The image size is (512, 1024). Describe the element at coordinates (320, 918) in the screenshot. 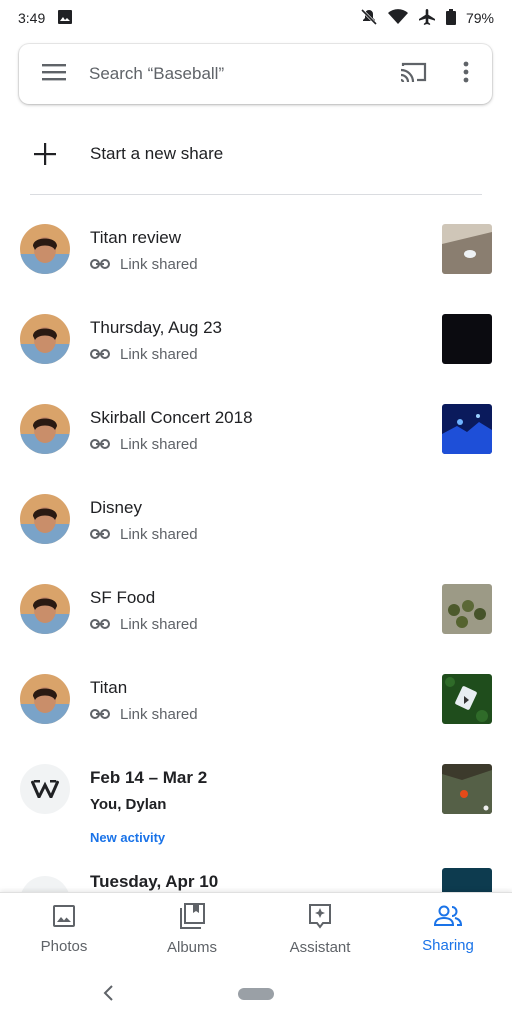

I see `assistant-icon` at that location.